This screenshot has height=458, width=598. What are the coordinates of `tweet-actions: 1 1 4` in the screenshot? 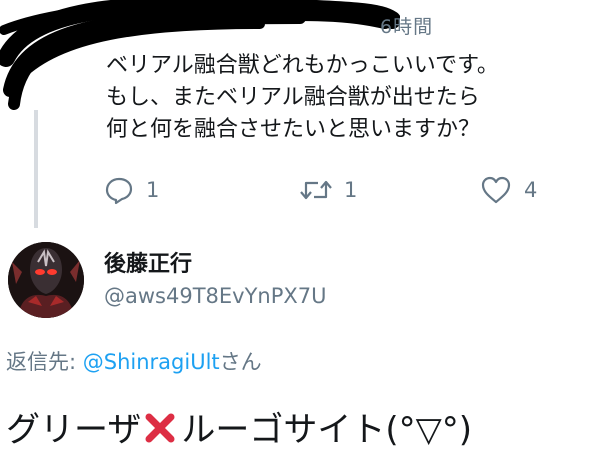 It's located at (340, 190).